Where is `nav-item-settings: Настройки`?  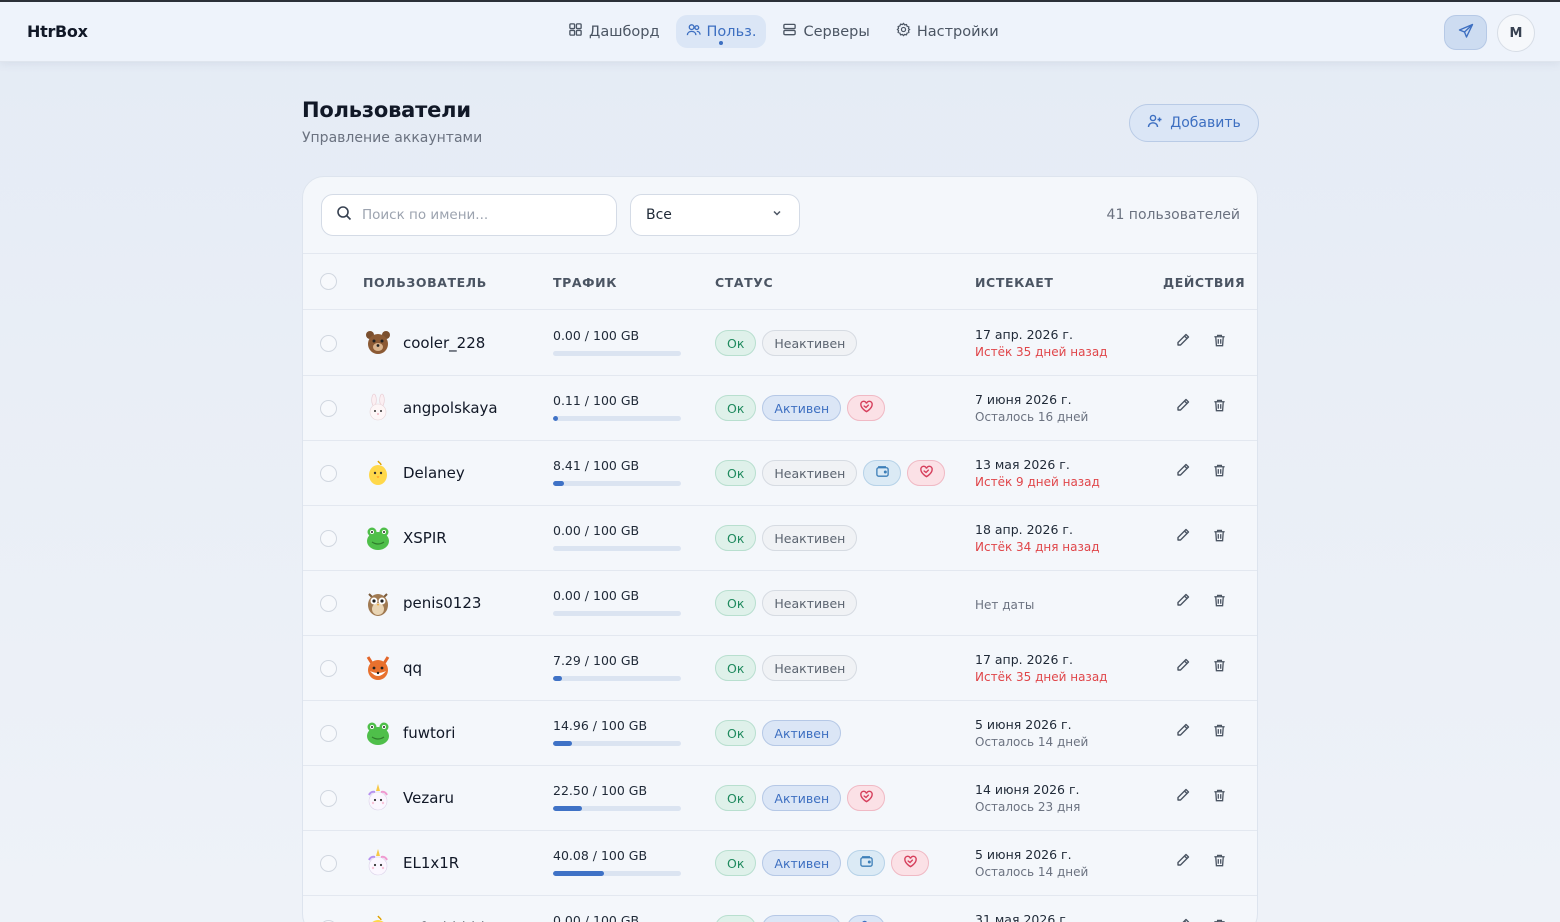
nav-item-settings: Настройки is located at coordinates (947, 31).